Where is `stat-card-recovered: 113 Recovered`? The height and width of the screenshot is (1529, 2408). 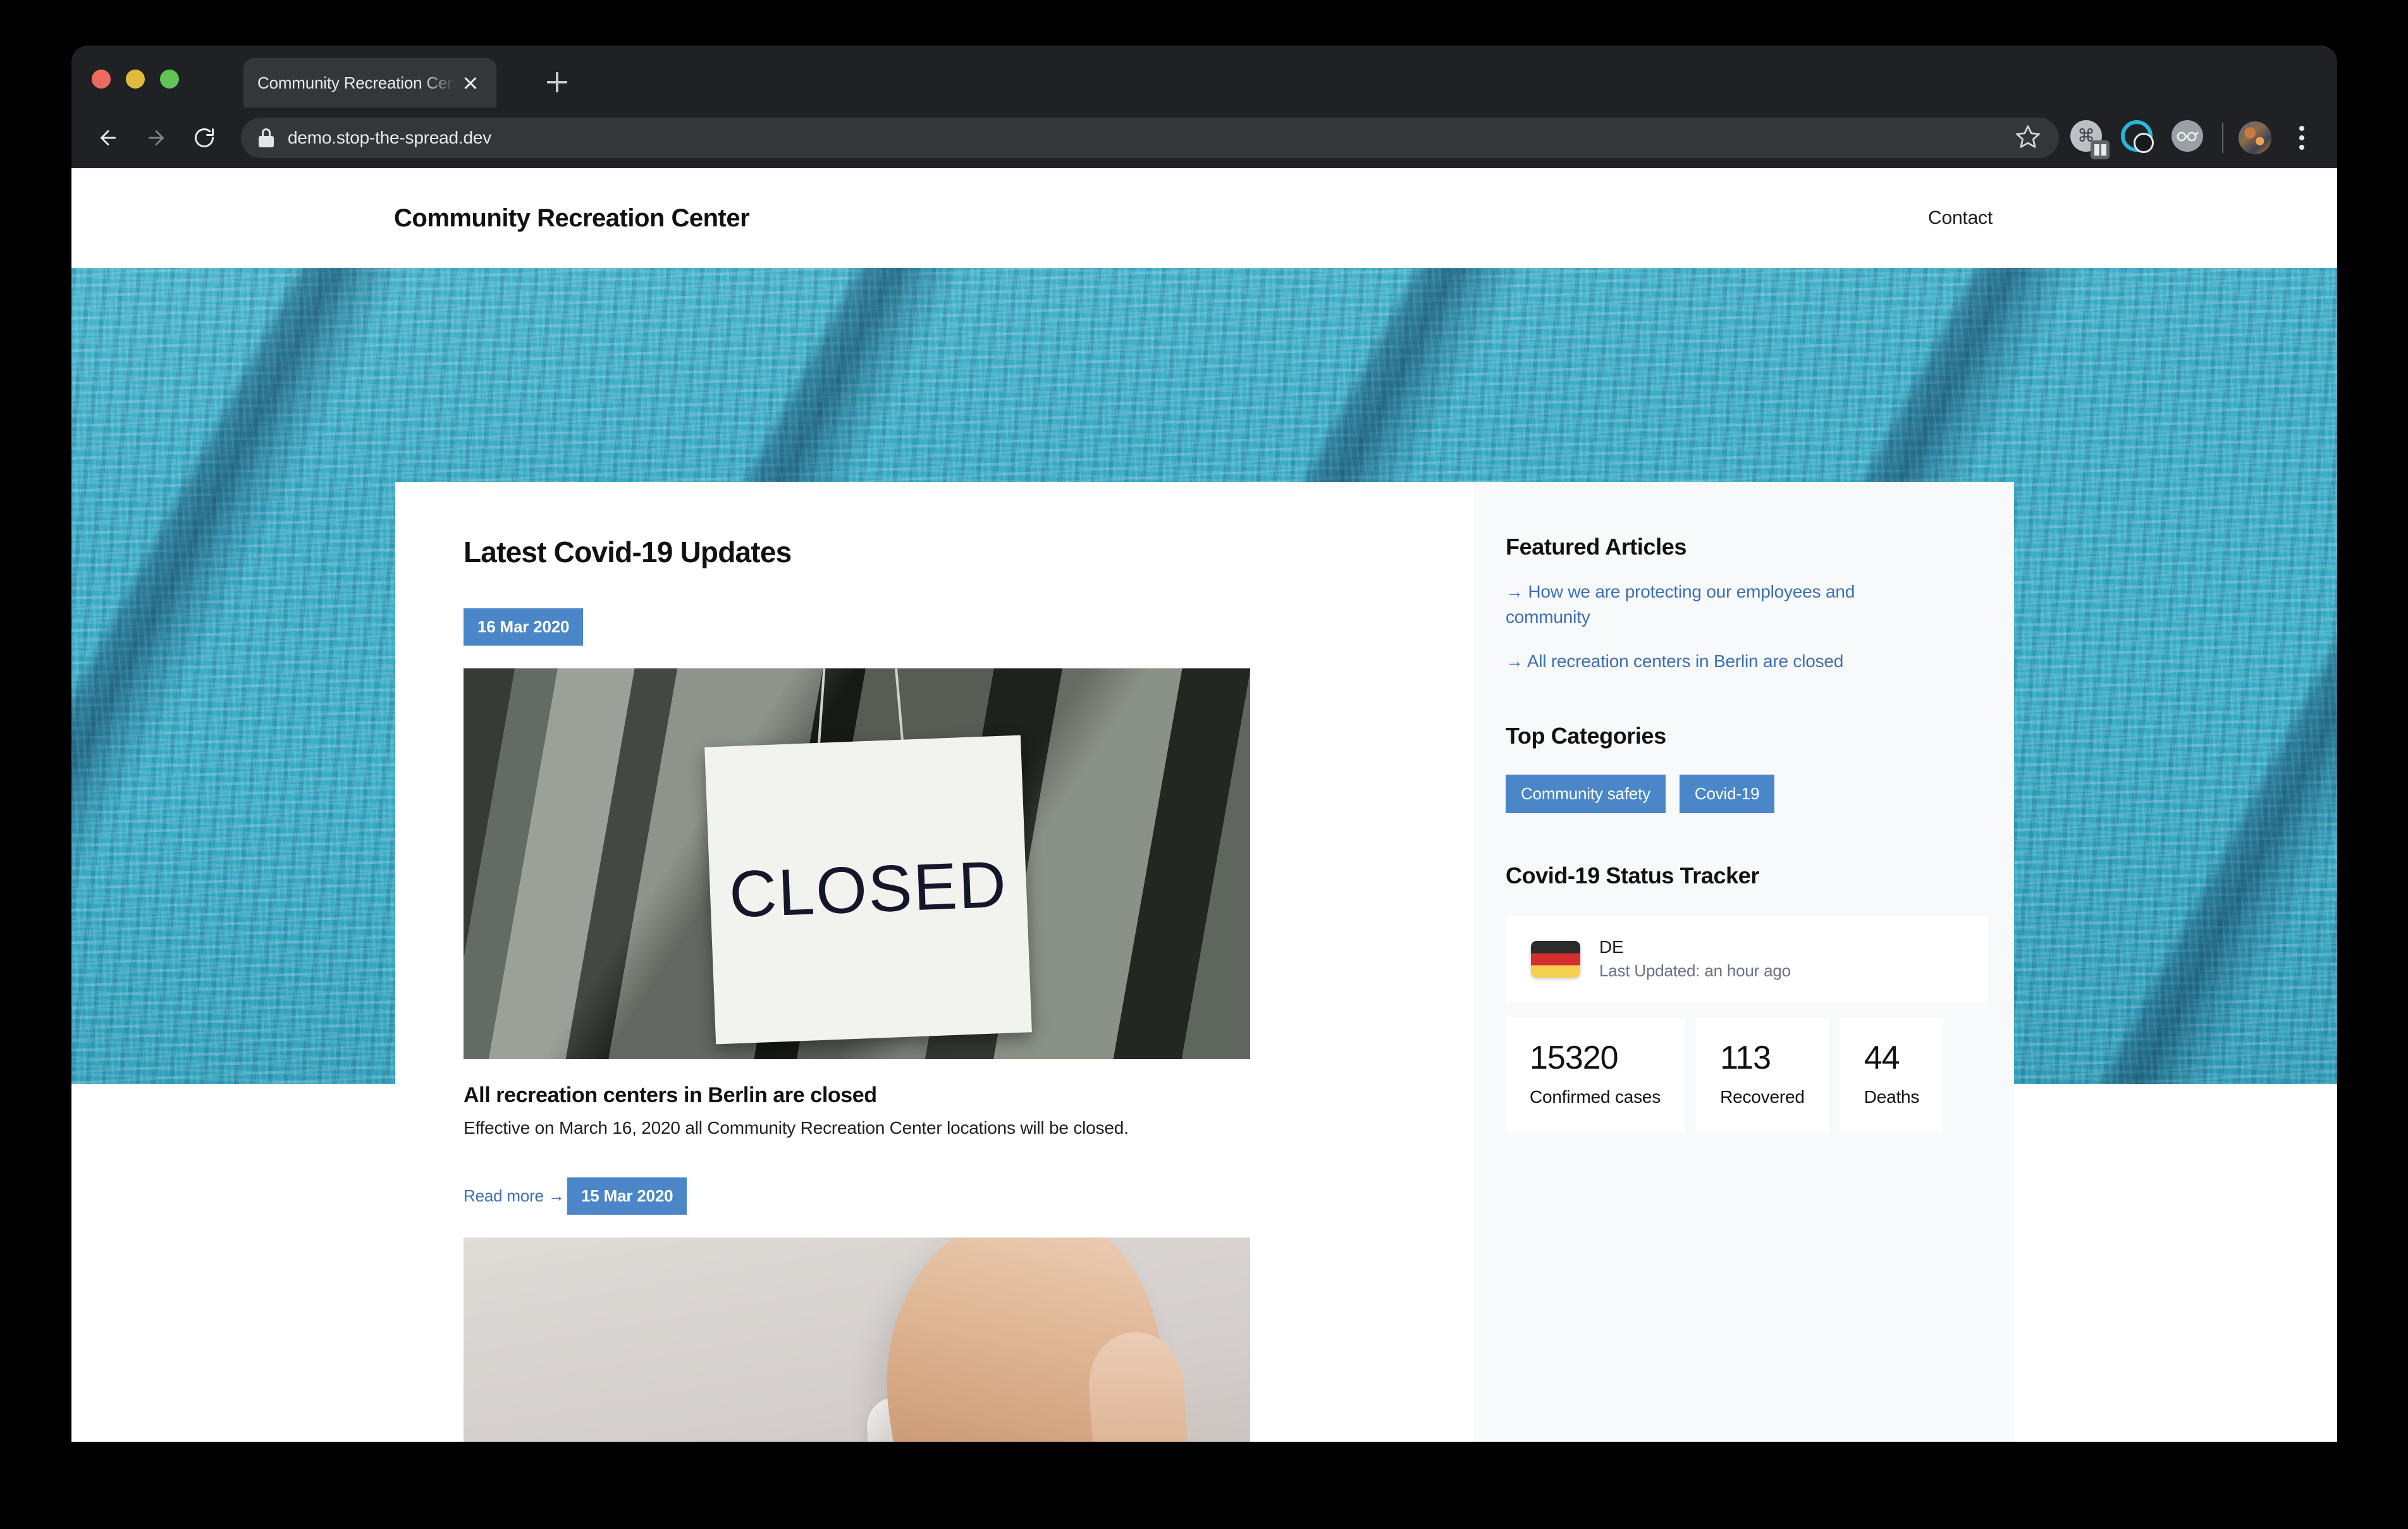 stat-card-recovered: 113 Recovered is located at coordinates (1762, 1075).